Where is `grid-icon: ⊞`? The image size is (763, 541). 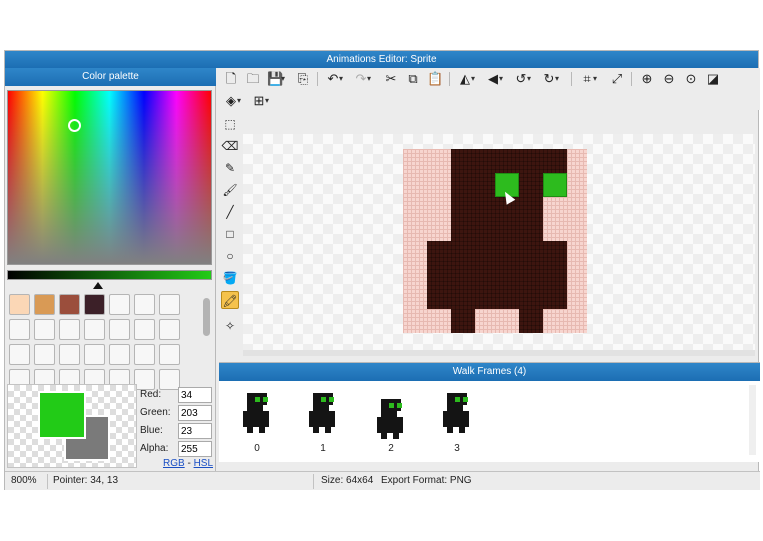
grid-icon: ⊞ is located at coordinates (260, 101).